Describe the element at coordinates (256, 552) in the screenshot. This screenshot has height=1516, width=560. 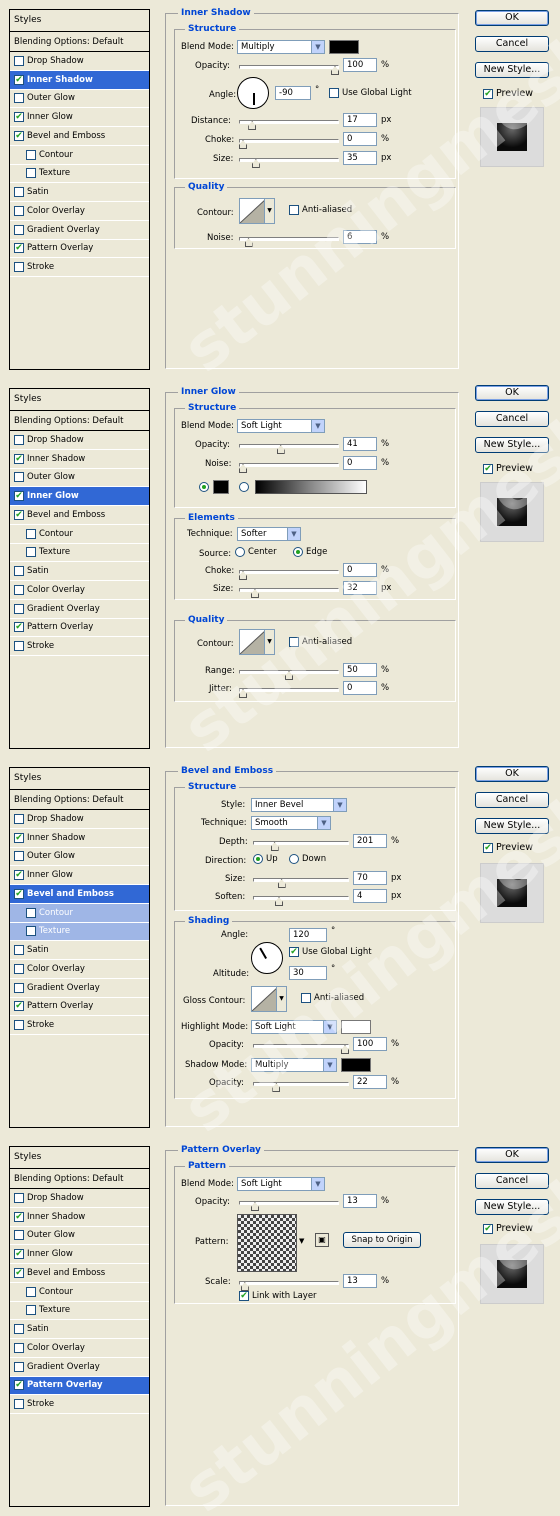
I see `center-radio: Center` at that location.